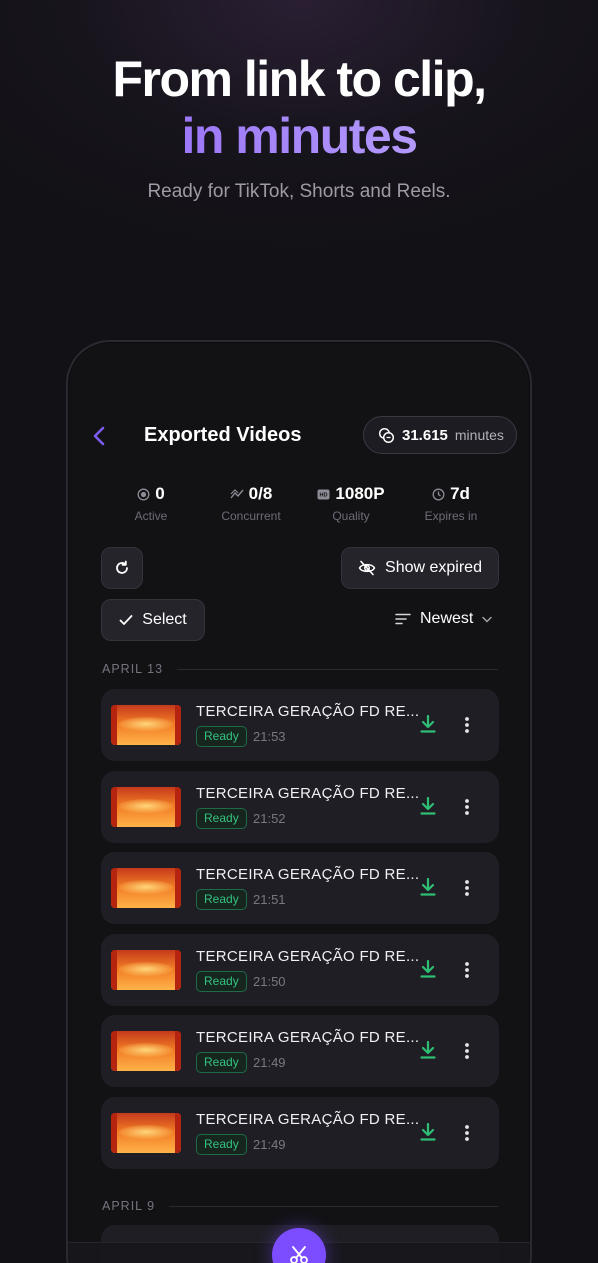 This screenshot has width=598, height=1263. Describe the element at coordinates (460, 493) in the screenshot. I see `stat-expires-value: 7d` at that location.